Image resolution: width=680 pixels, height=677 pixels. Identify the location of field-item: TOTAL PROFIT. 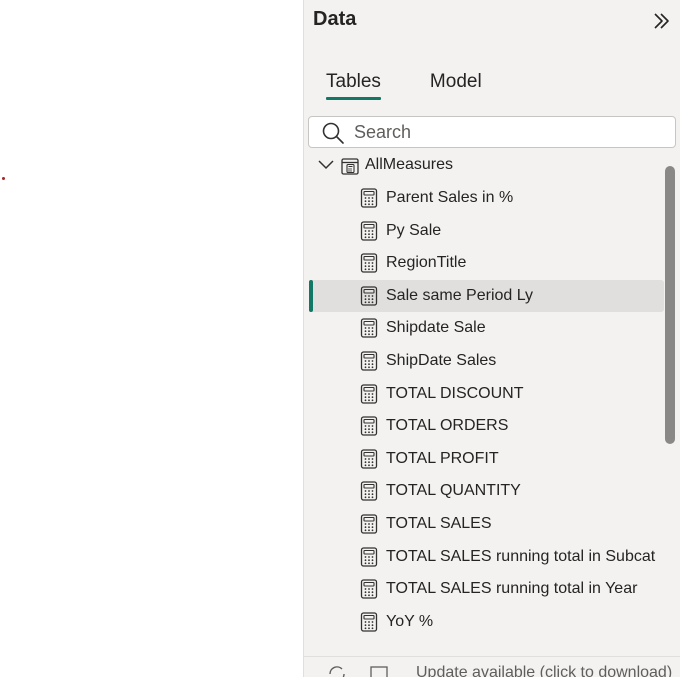
(485, 459).